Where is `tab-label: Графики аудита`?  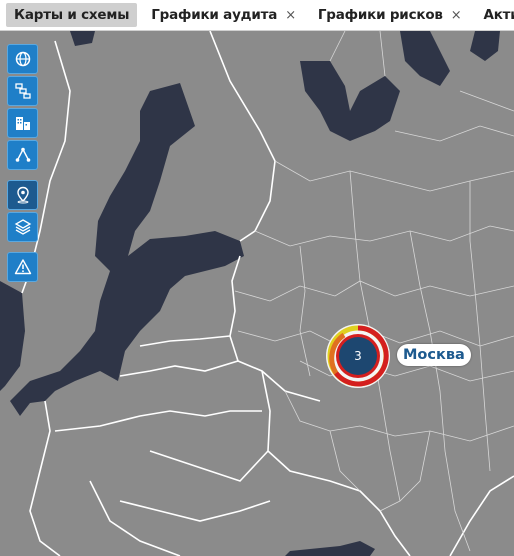 tab-label: Графики аудита is located at coordinates (214, 15).